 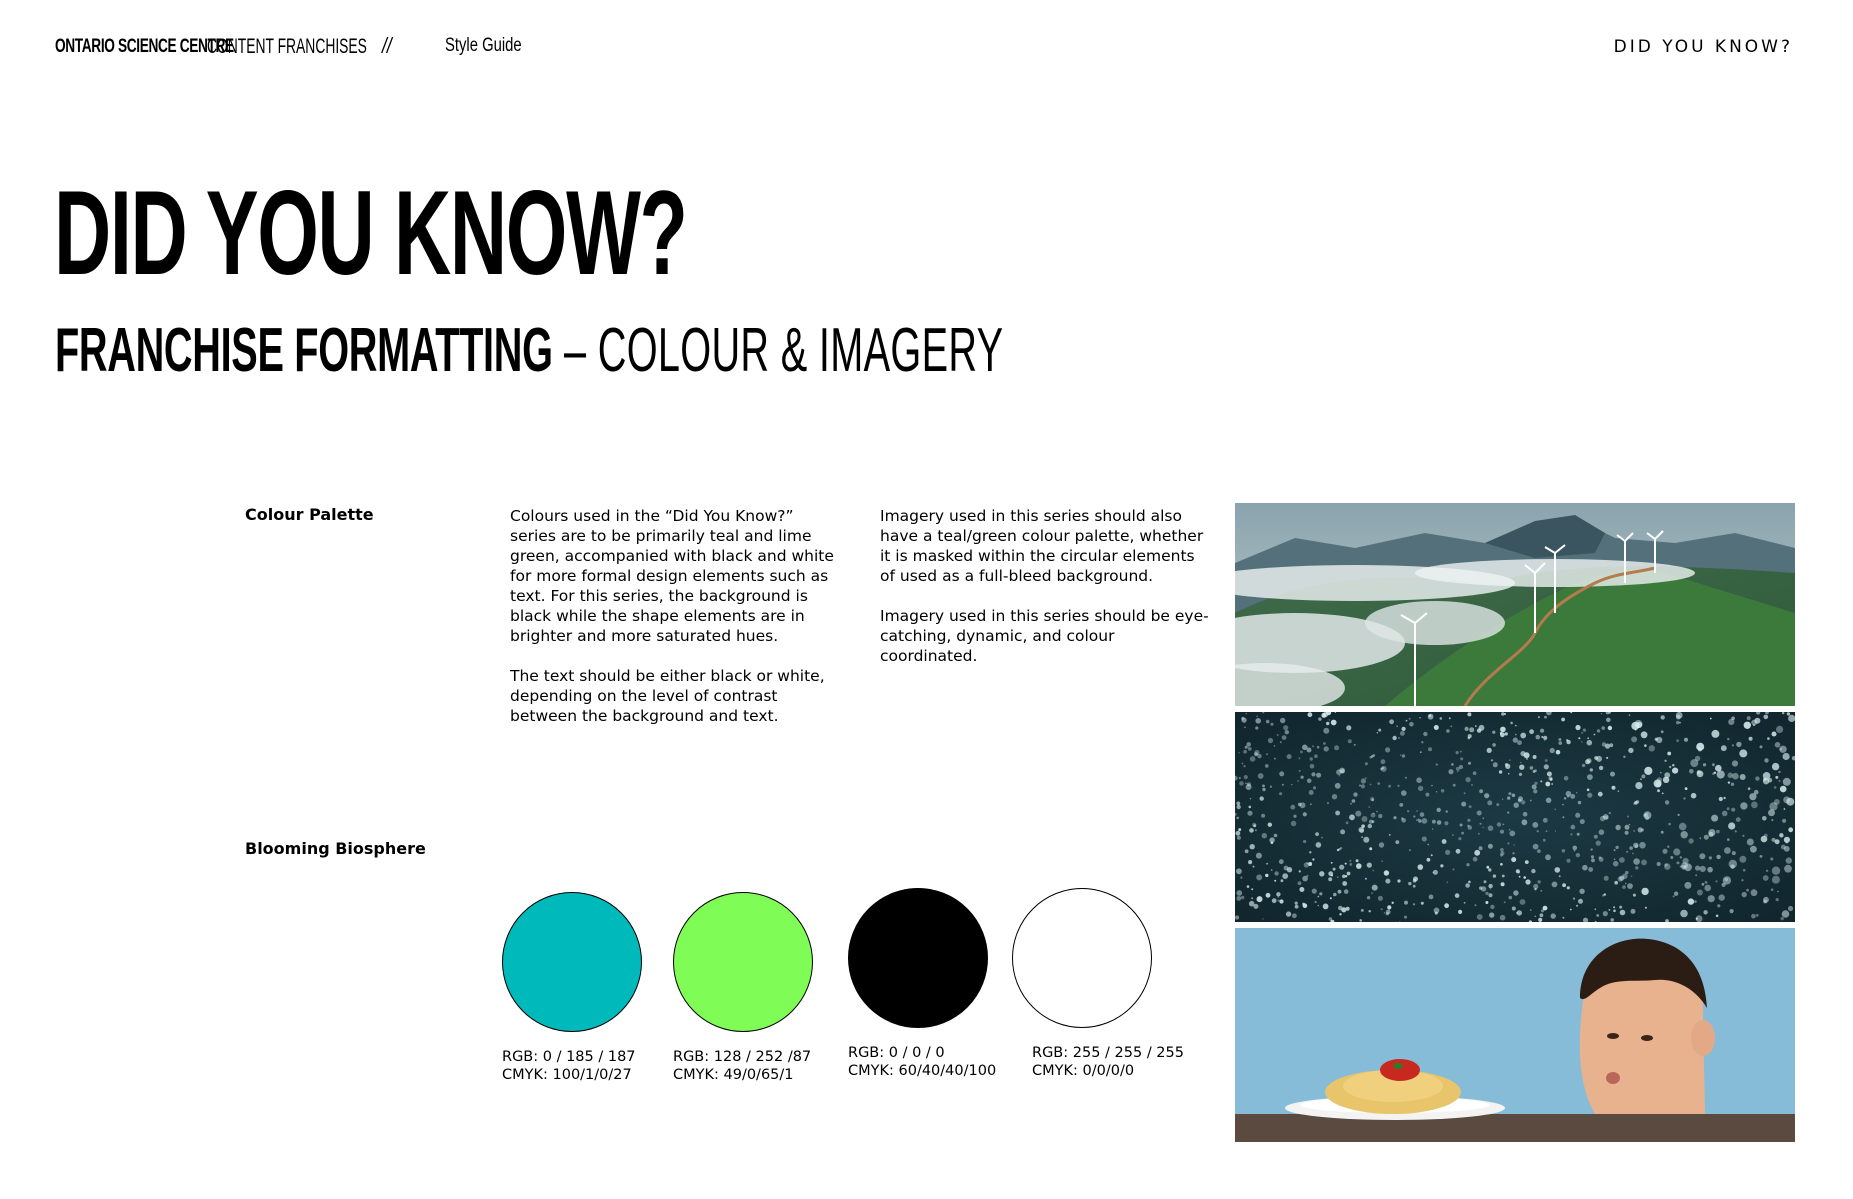 I want to click on swatch-teal-rgb: RGB: 0 / 185 / 187, so click(x=569, y=1057).